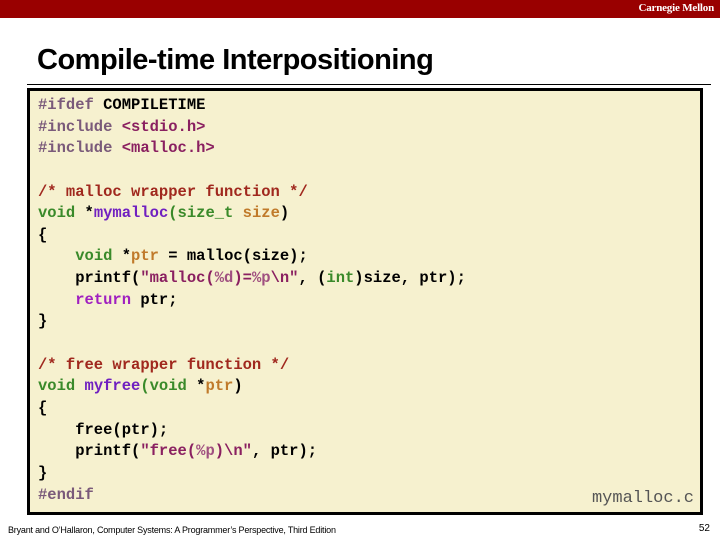  What do you see at coordinates (163, 126) in the screenshot?
I see `code-token: <stdio.h>` at bounding box center [163, 126].